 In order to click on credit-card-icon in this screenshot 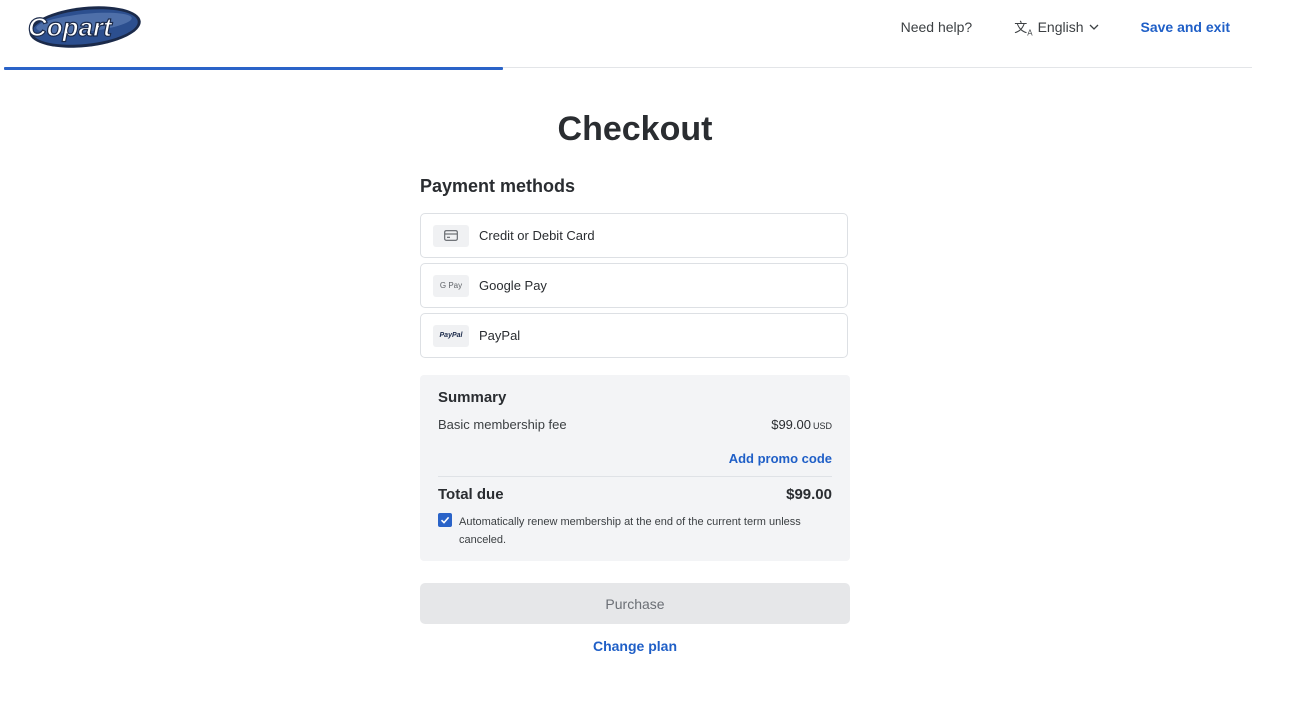, I will do `click(451, 235)`.